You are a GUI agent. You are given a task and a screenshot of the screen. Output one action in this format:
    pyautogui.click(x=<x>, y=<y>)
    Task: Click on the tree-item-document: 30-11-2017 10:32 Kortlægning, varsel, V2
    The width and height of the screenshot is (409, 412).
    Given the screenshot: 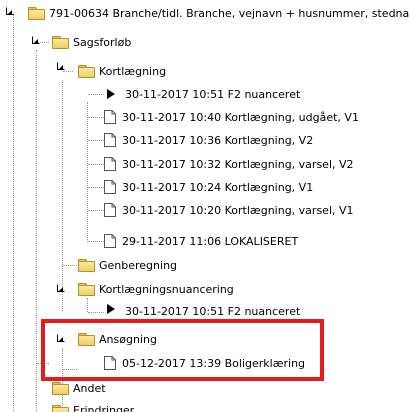 What is the action you would take?
    pyautogui.click(x=229, y=164)
    